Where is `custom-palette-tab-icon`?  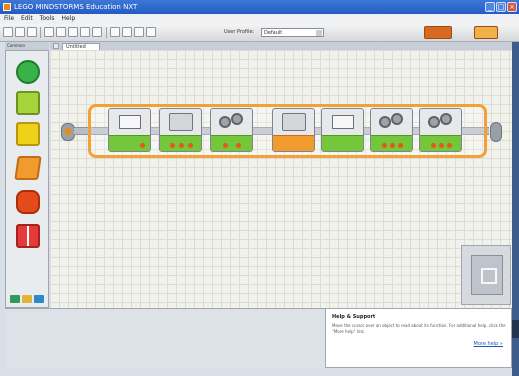
custom-palette-tab-icon is located at coordinates (39, 299).